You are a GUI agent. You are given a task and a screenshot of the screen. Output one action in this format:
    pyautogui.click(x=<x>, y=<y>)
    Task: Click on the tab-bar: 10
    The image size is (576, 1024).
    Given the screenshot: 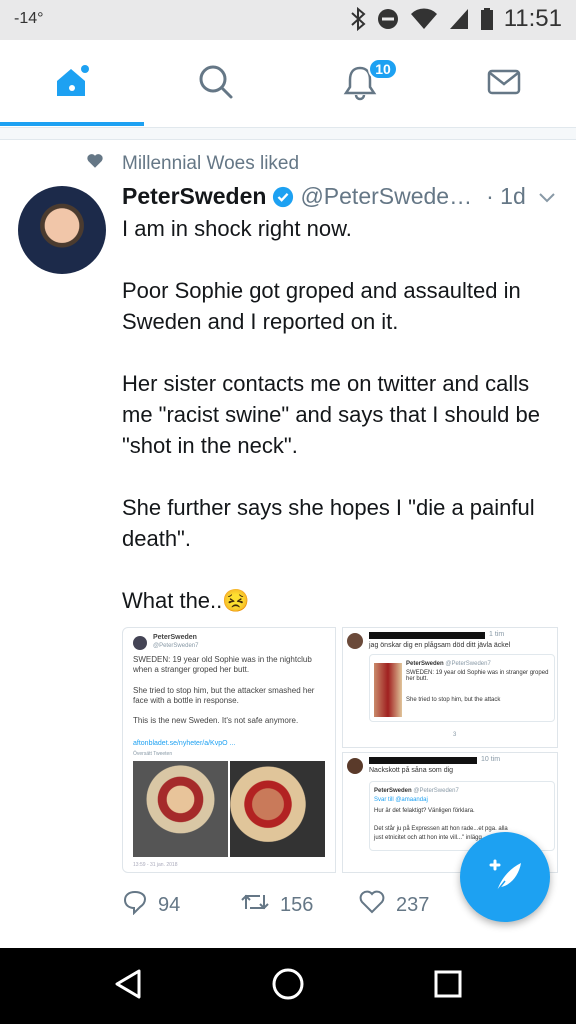 What is the action you would take?
    pyautogui.click(x=288, y=84)
    